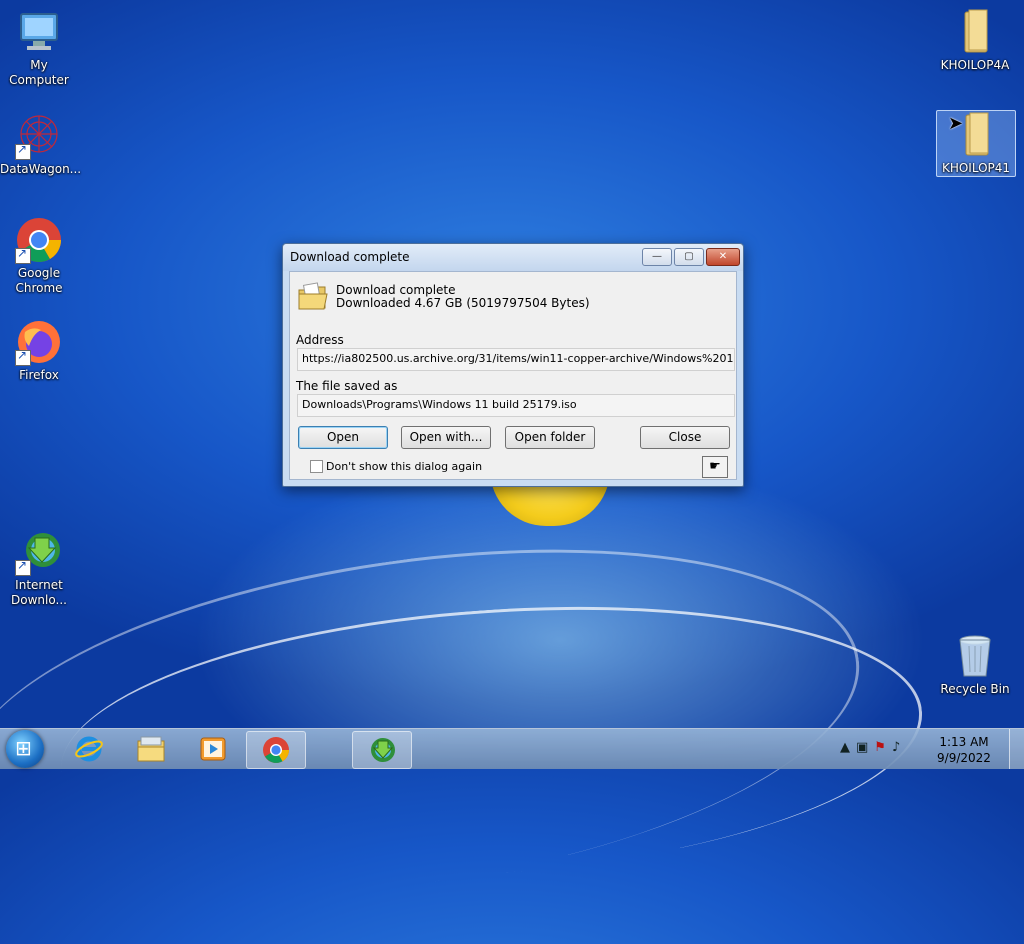  Describe the element at coordinates (39, 375) in the screenshot. I see `desktop-icon-label: Firefox` at that location.